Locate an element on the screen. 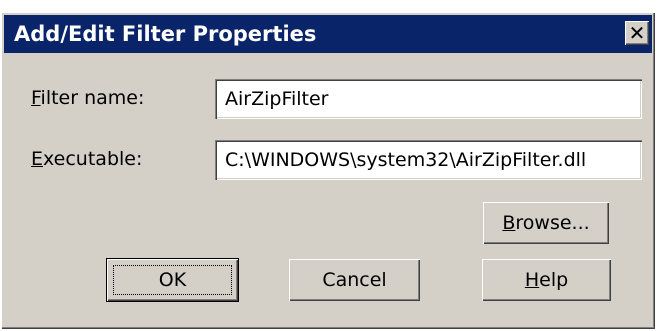 The image size is (661, 331). ok-button: OK is located at coordinates (172, 280).